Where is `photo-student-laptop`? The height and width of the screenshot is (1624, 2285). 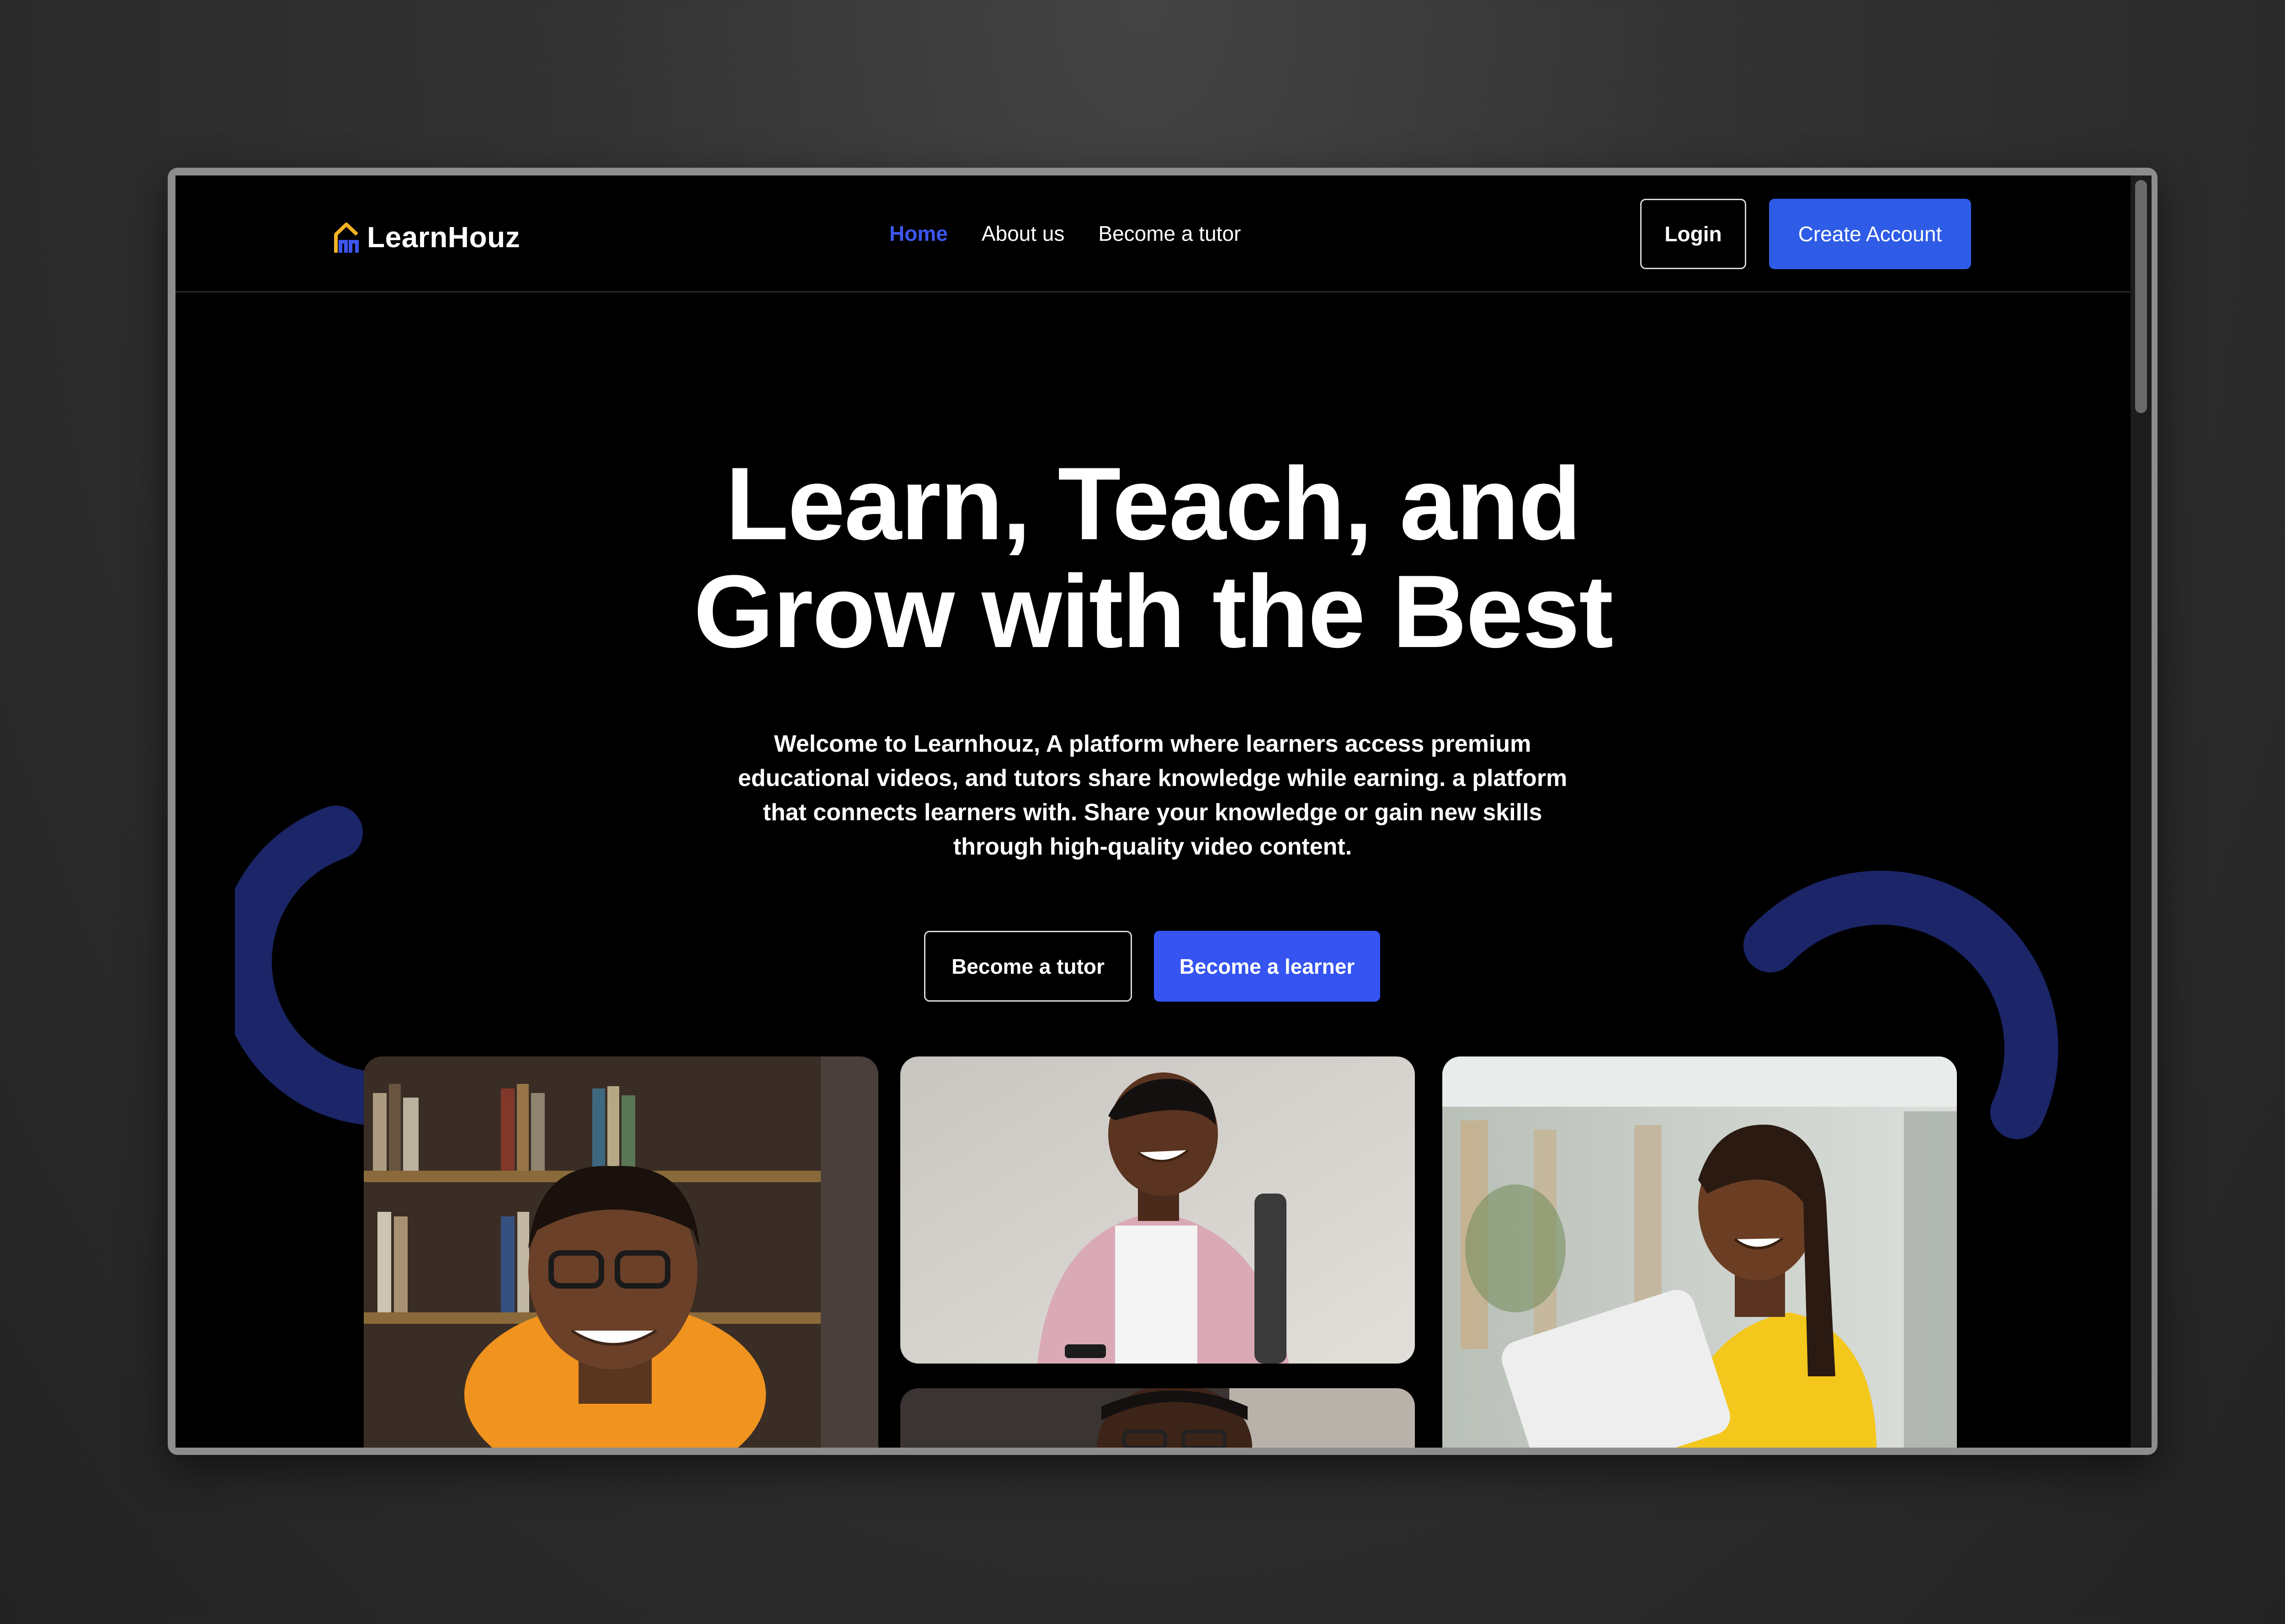 photo-student-laptop is located at coordinates (1699, 1252).